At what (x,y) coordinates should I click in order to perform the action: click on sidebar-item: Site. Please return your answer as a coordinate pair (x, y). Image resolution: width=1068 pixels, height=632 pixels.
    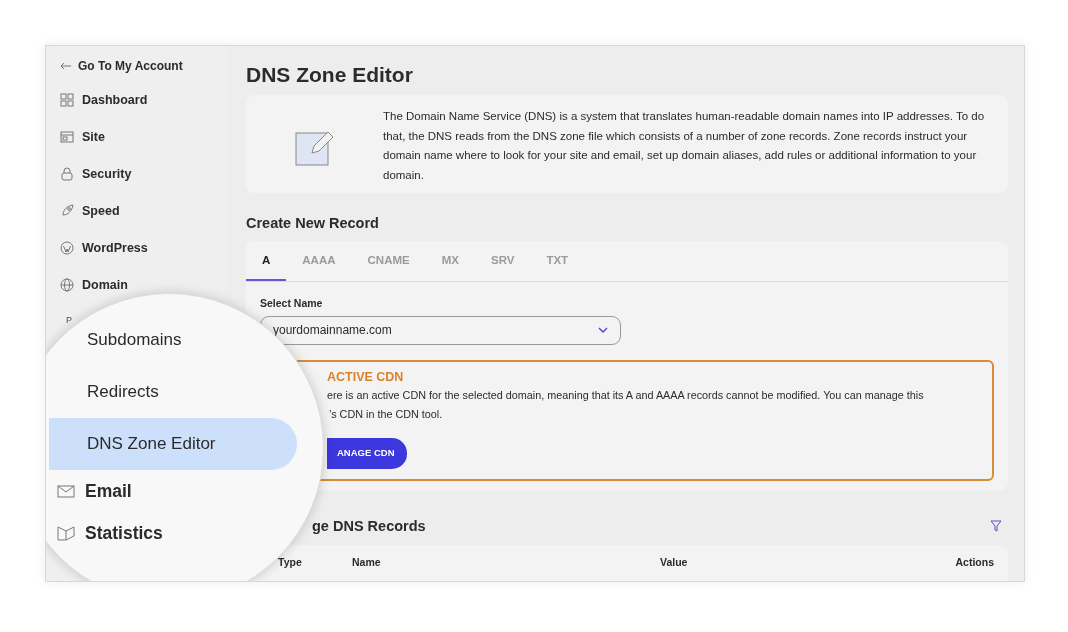
    Looking at the image, I should click on (82, 137).